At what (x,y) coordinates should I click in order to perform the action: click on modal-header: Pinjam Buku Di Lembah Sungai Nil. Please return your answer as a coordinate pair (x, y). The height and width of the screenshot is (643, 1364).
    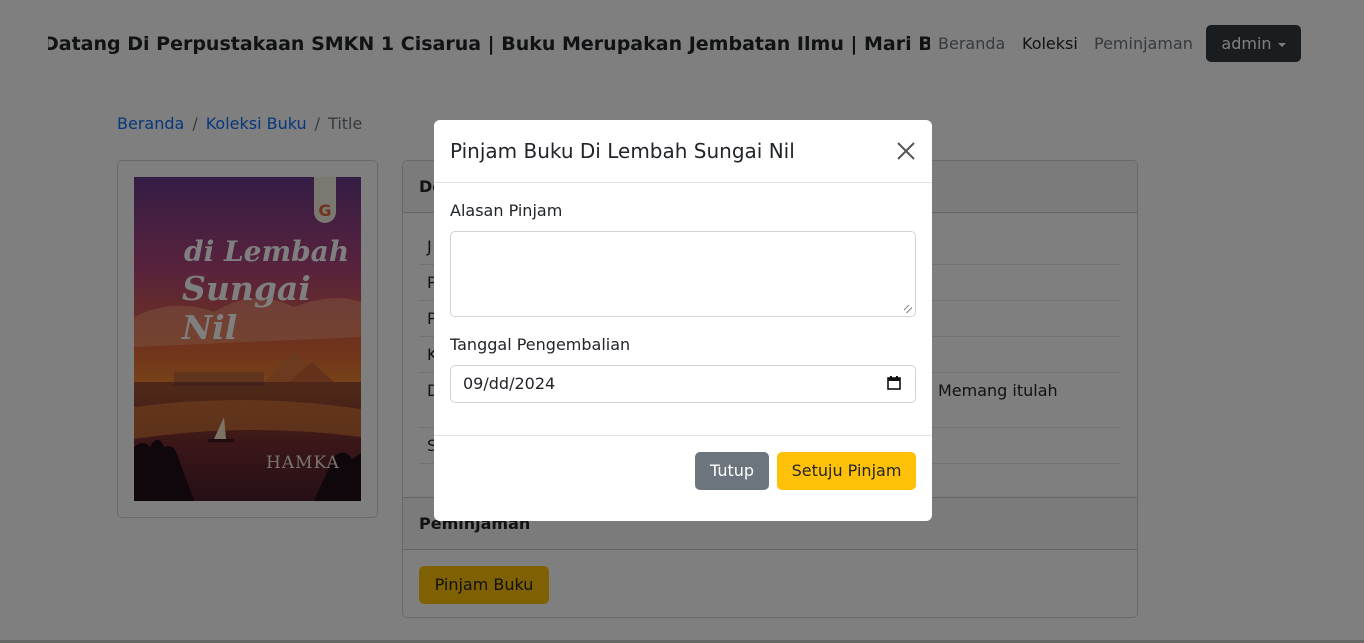
    Looking at the image, I should click on (683, 151).